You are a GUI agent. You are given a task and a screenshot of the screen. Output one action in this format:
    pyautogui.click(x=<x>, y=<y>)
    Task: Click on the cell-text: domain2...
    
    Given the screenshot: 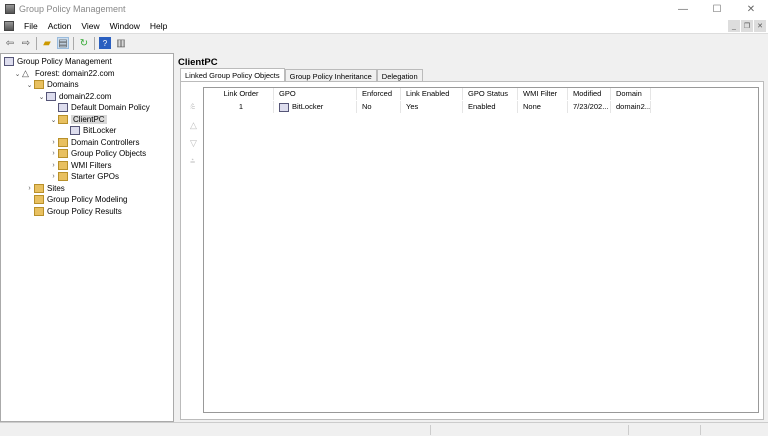 What is the action you would take?
    pyautogui.click(x=633, y=106)
    